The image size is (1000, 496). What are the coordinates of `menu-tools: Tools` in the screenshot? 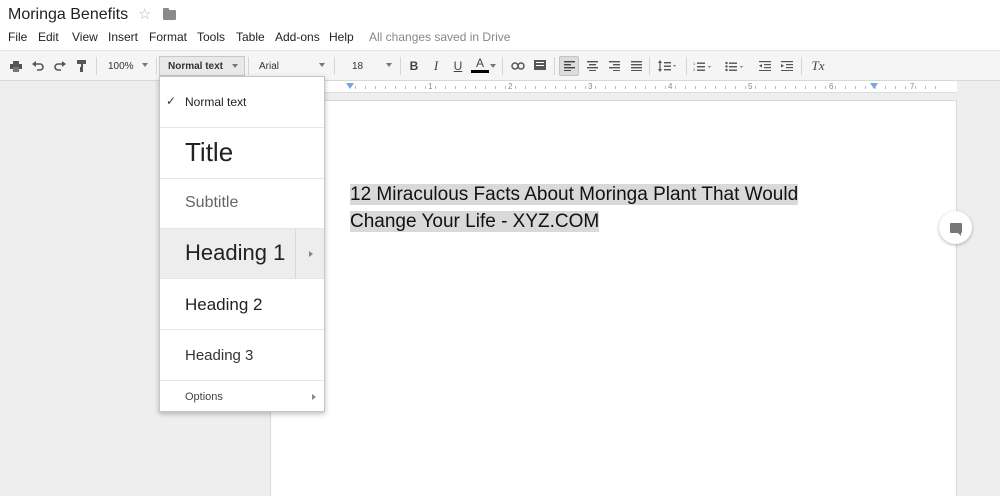 It's located at (211, 37).